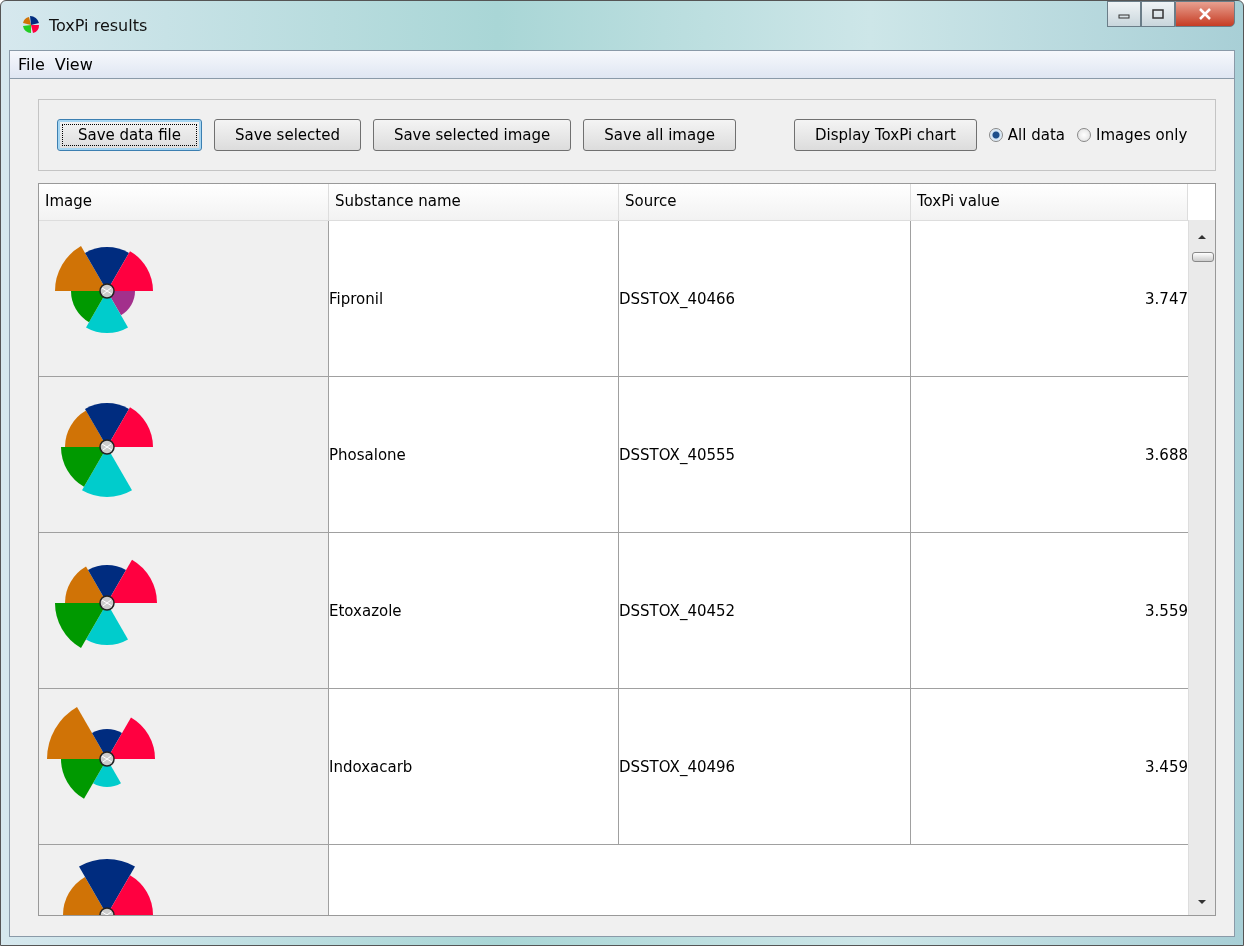 The image size is (1244, 946). Describe the element at coordinates (1201, 567) in the screenshot. I see `vertical-scrollbar` at that location.